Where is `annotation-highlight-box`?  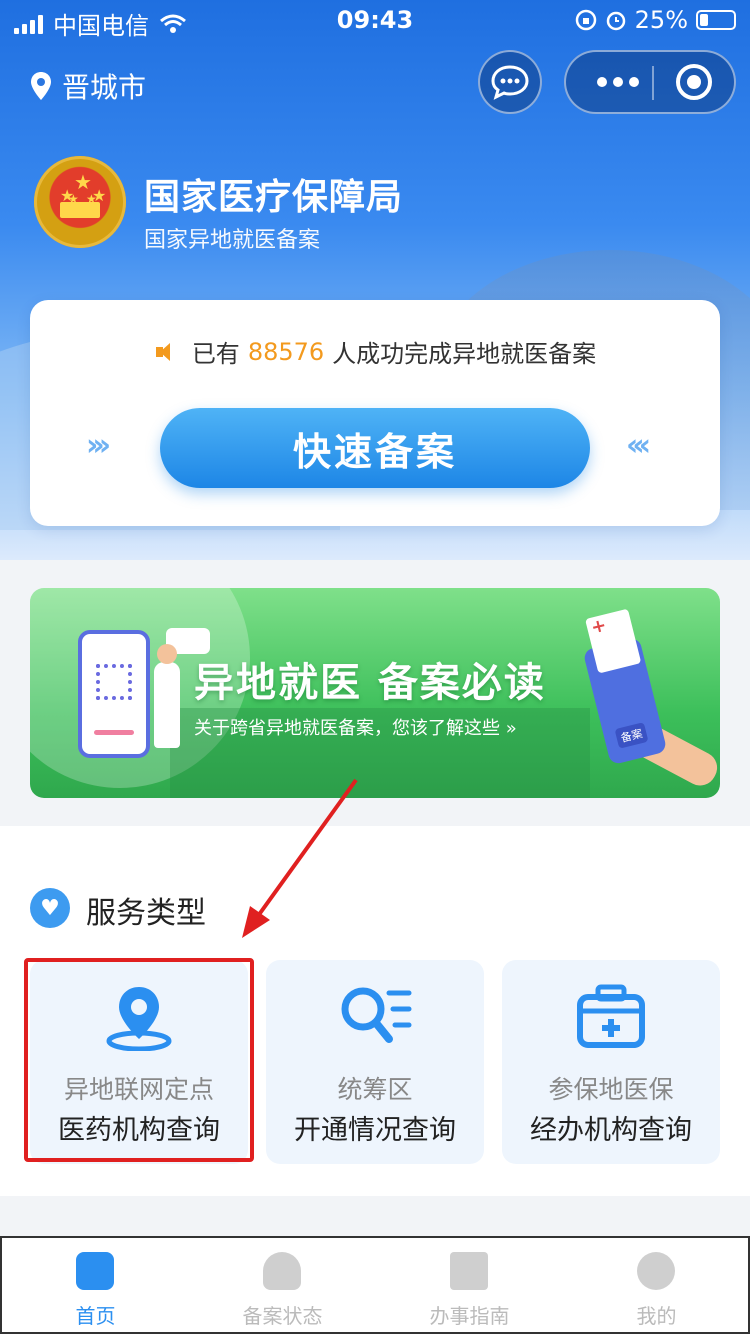
annotation-highlight-box is located at coordinates (139, 1060).